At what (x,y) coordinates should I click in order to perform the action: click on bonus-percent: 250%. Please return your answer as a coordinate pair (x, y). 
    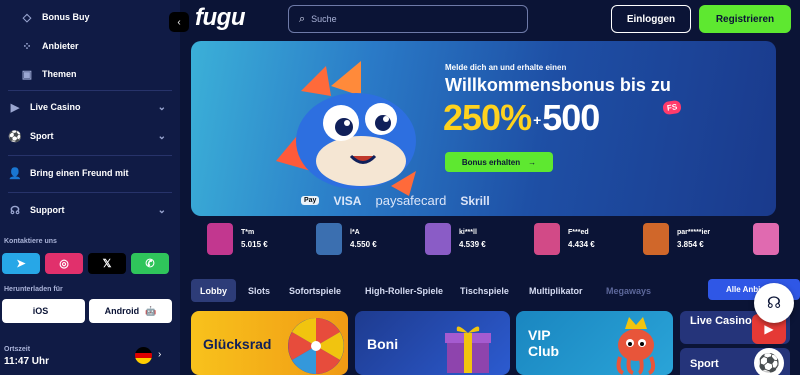
    Looking at the image, I should click on (487, 117).